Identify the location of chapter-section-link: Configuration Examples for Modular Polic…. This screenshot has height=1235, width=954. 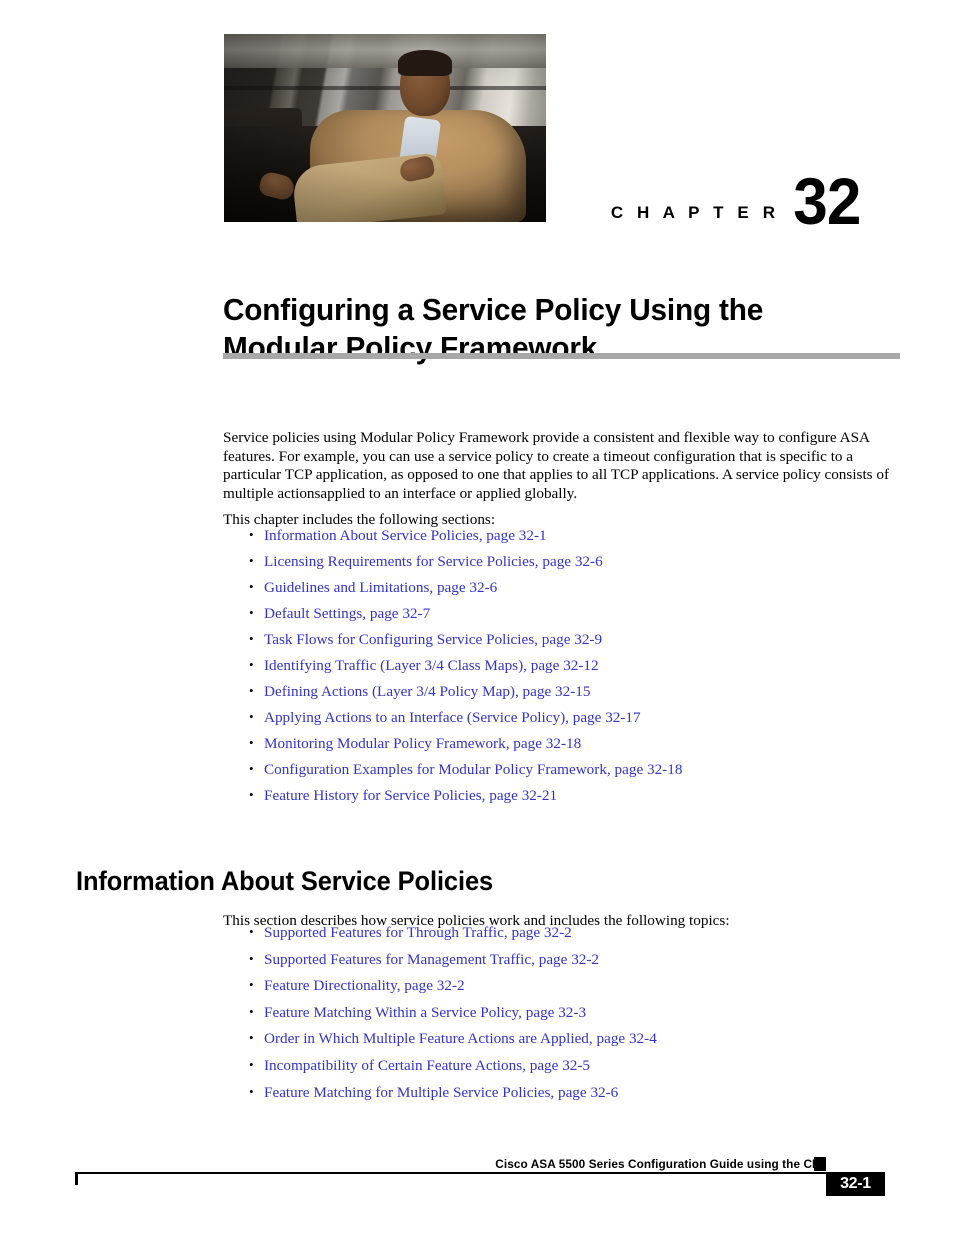
(473, 769).